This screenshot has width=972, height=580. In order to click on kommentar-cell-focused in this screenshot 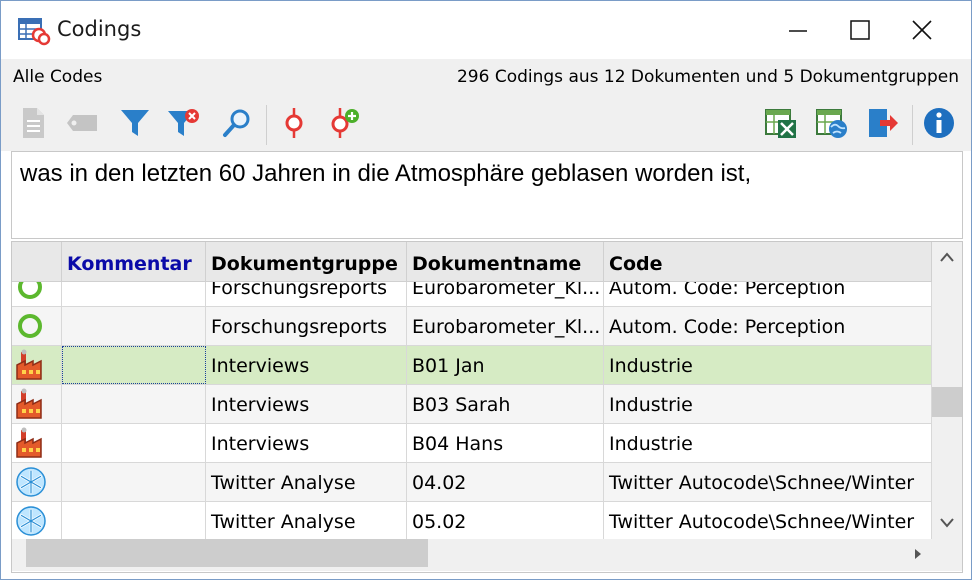, I will do `click(134, 365)`.